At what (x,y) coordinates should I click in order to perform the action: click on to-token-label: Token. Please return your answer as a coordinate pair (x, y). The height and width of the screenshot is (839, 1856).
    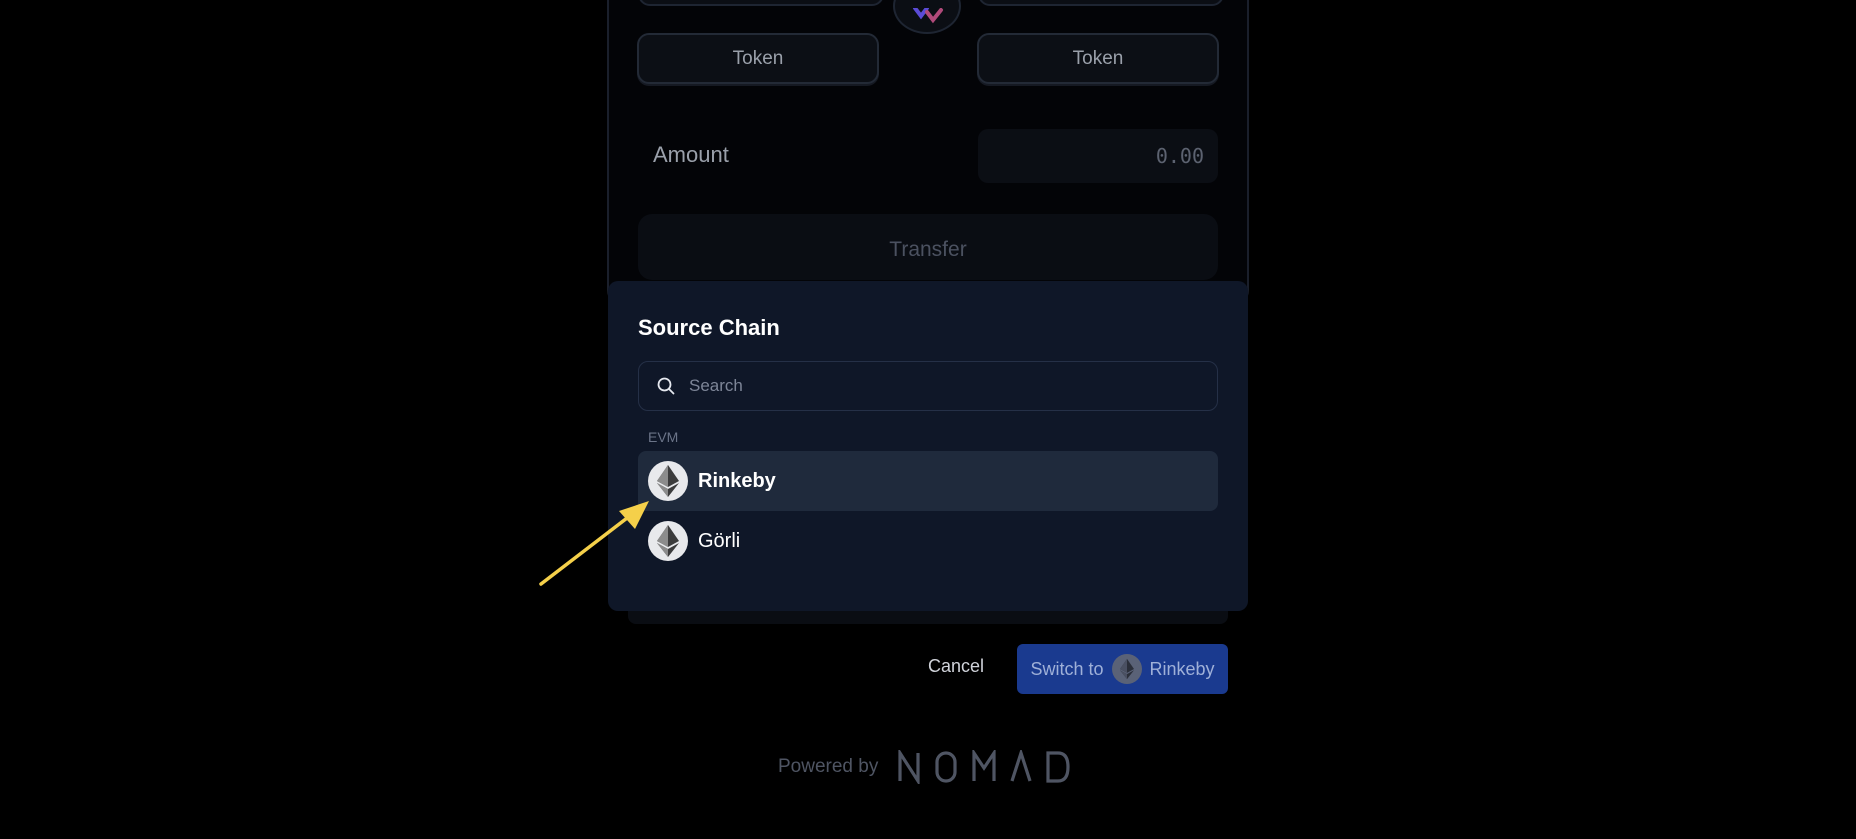
    Looking at the image, I should click on (1098, 58).